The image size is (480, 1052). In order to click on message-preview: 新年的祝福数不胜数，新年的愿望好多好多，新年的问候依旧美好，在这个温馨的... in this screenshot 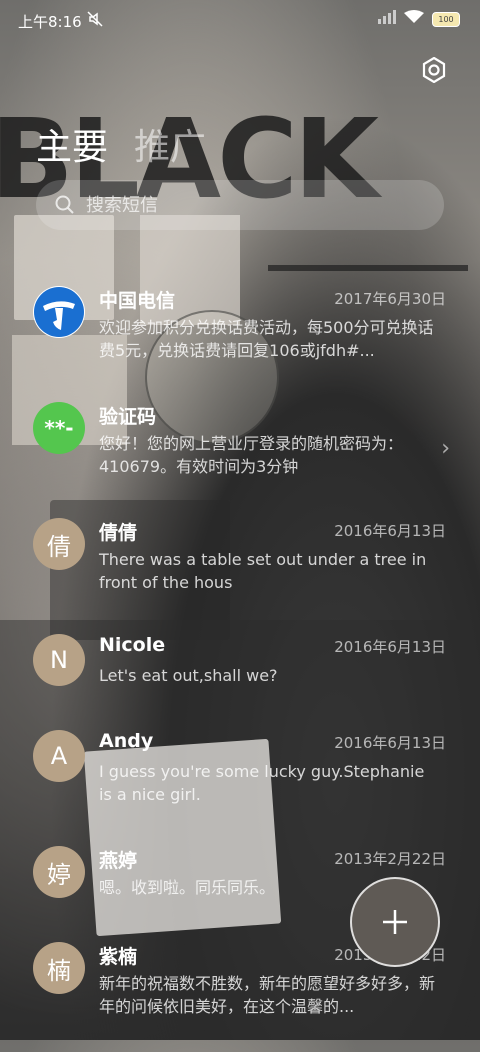, I will do `click(267, 995)`.